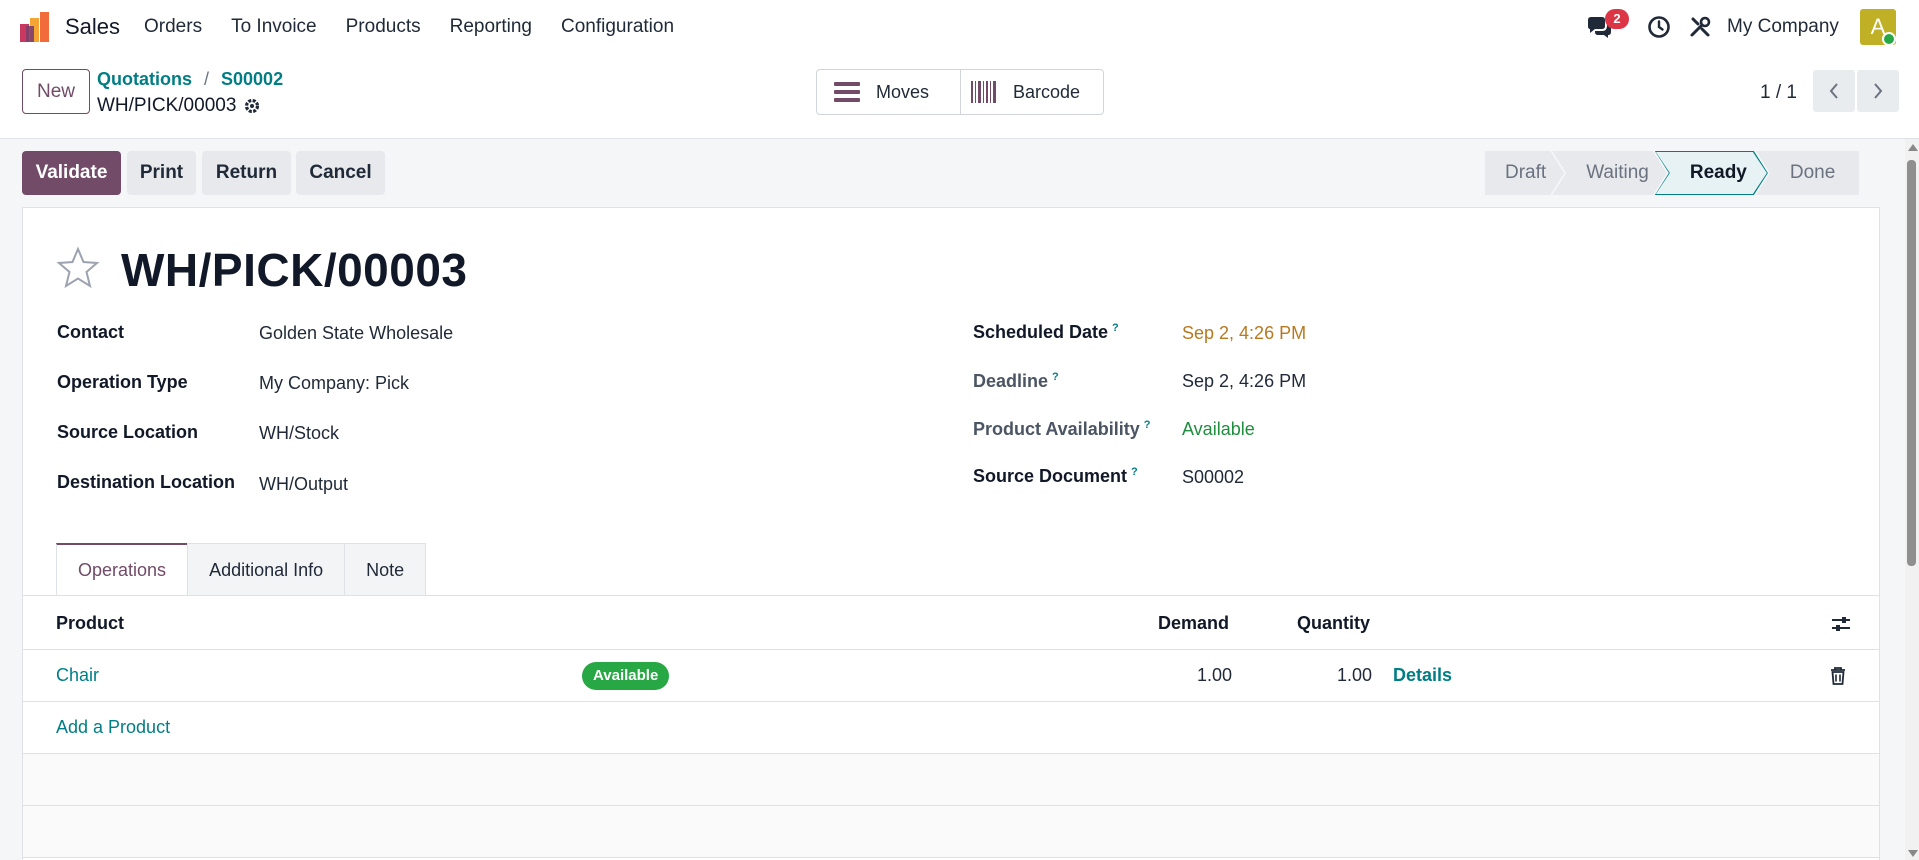 This screenshot has width=1919, height=860. Describe the element at coordinates (35, 27) in the screenshot. I see `sales-app-icon` at that location.